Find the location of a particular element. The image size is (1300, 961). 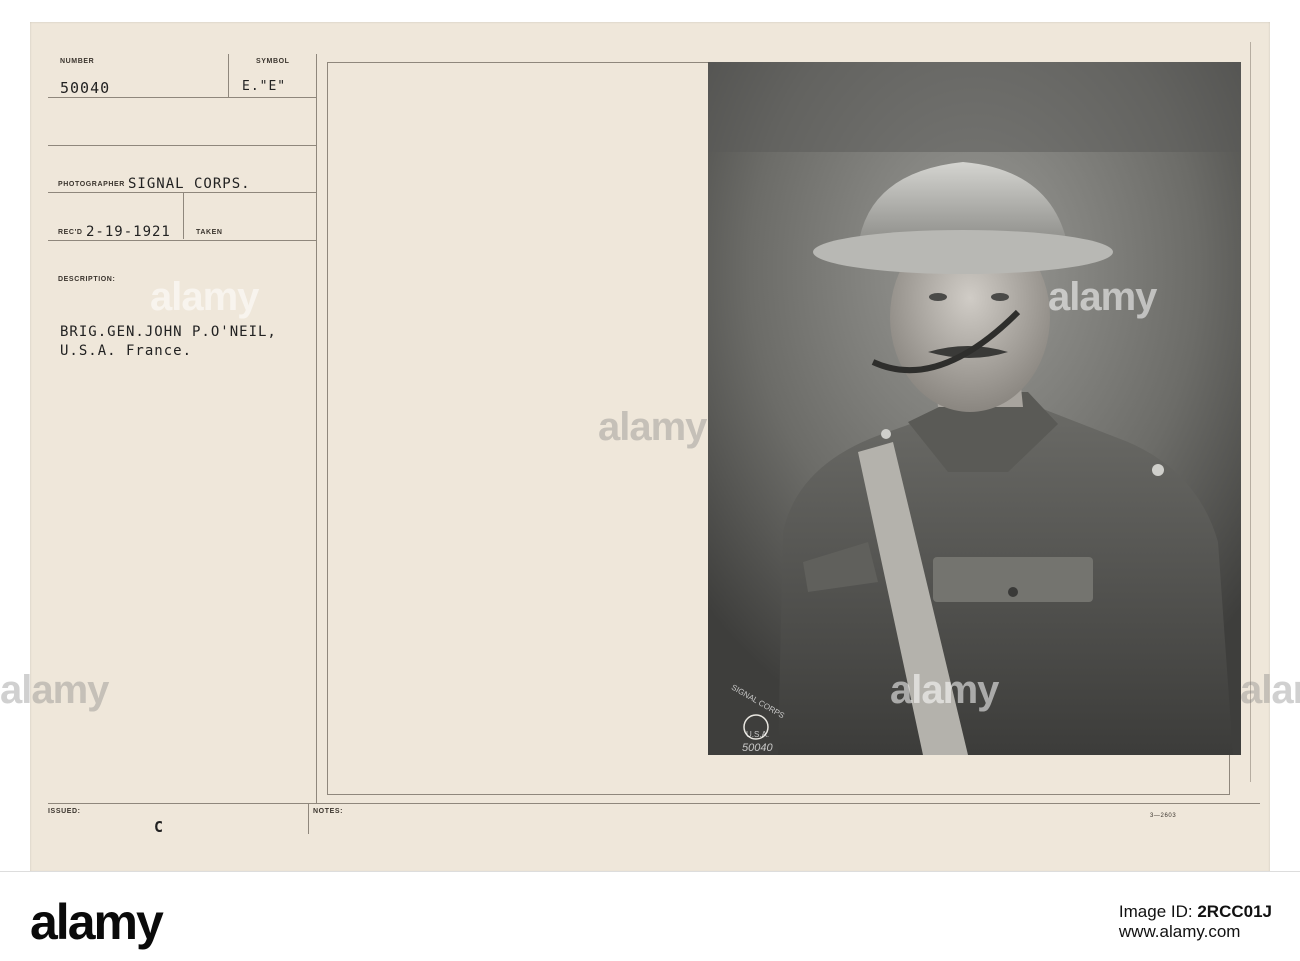

footer-bar is located at coordinates (650, 916).